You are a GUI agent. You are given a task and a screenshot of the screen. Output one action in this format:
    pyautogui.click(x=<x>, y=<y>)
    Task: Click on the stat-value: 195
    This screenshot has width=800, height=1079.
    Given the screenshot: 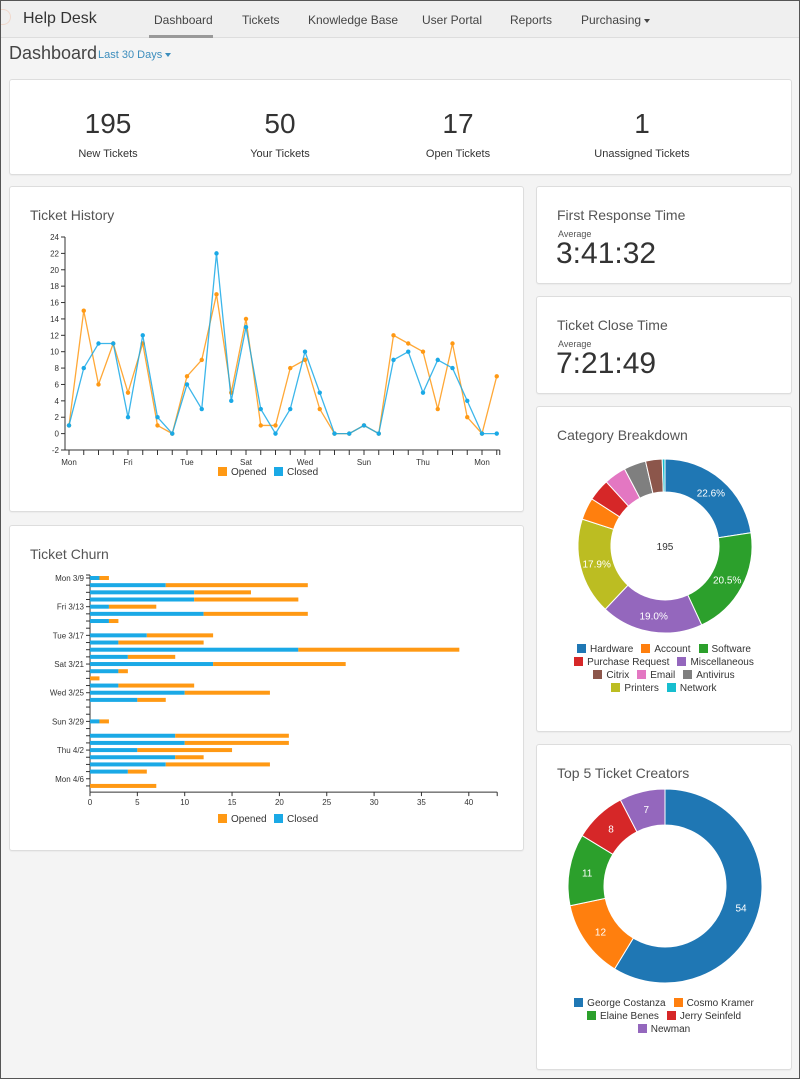 What is the action you would take?
    pyautogui.click(x=108, y=123)
    